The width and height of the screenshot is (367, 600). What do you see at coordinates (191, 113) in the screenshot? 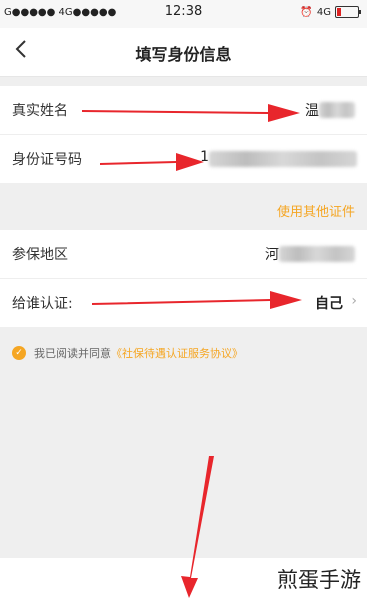
I see `arrow-to-name` at bounding box center [191, 113].